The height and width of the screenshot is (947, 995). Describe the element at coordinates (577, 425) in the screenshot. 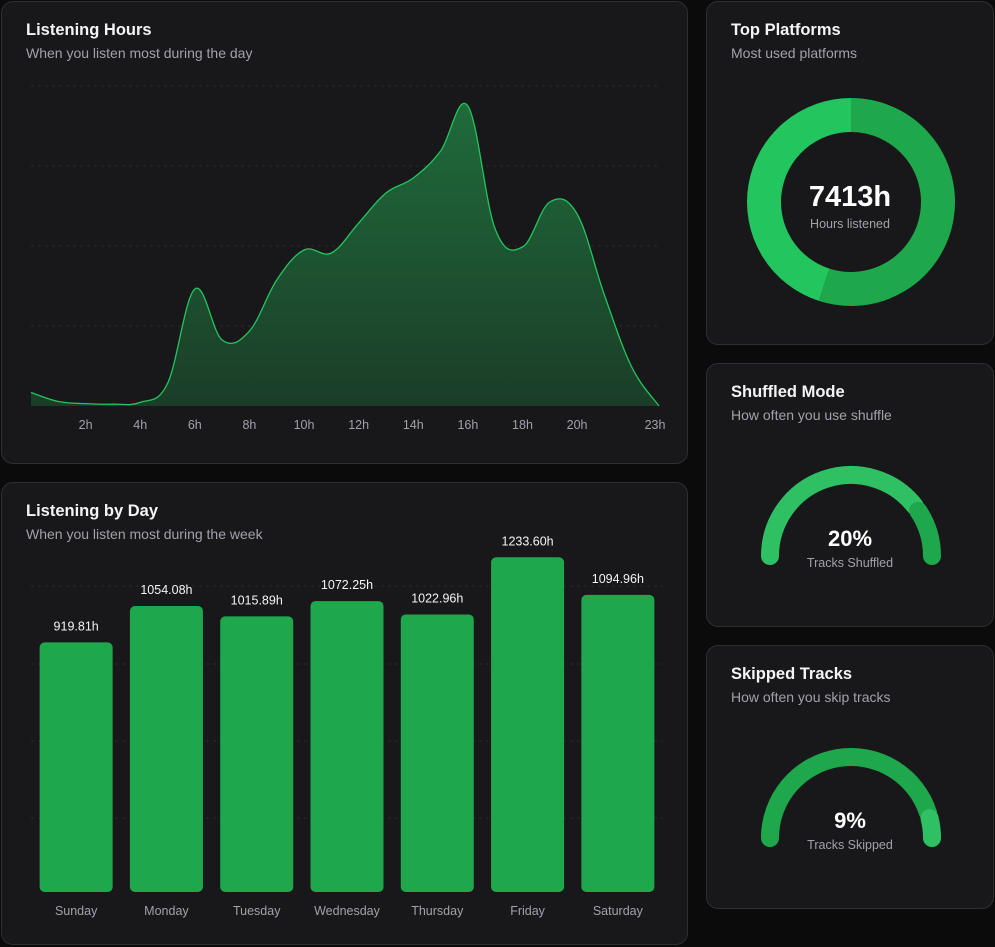

I see `x-tick-label: 20h` at that location.